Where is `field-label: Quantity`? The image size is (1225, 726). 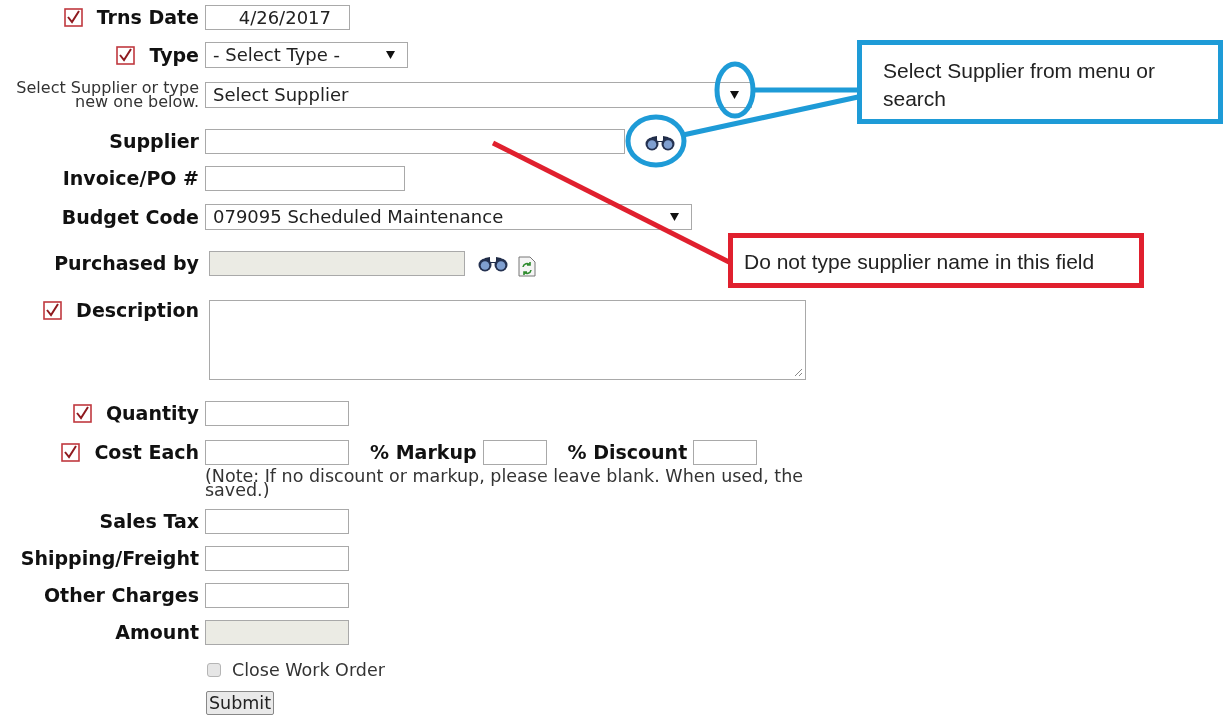
field-label: Quantity is located at coordinates (152, 413).